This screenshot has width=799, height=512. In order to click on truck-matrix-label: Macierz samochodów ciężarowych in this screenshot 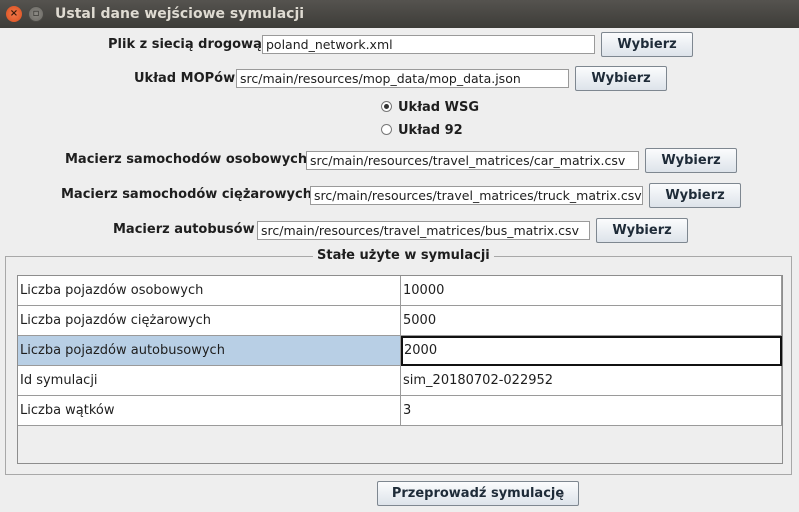, I will do `click(186, 194)`.